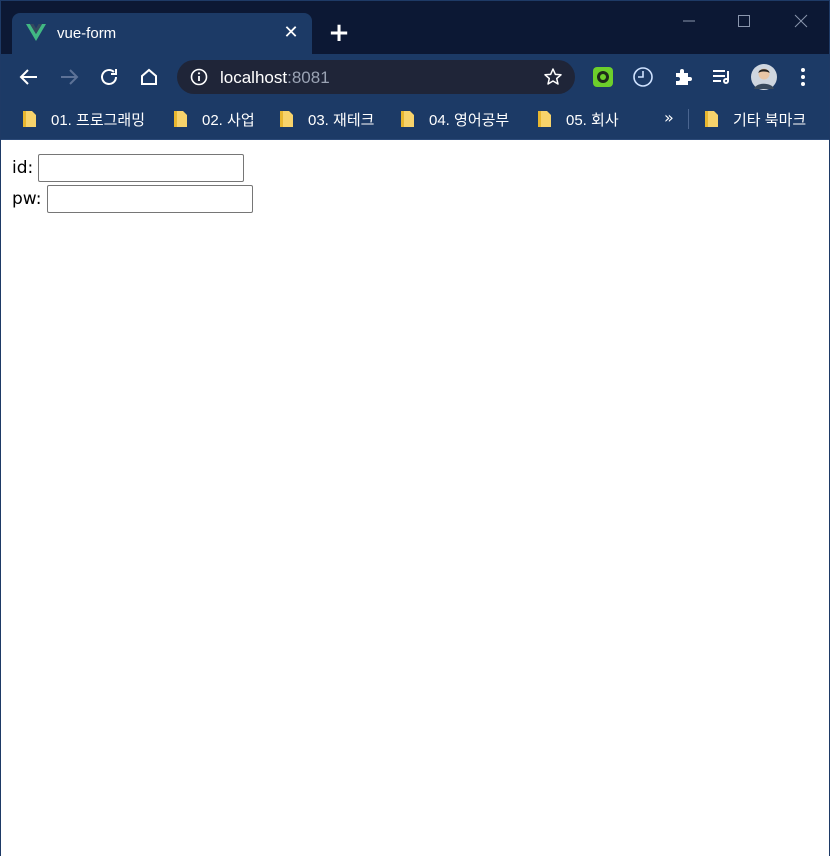 This screenshot has height=856, width=830. I want to click on reload-icon, so click(109, 77).